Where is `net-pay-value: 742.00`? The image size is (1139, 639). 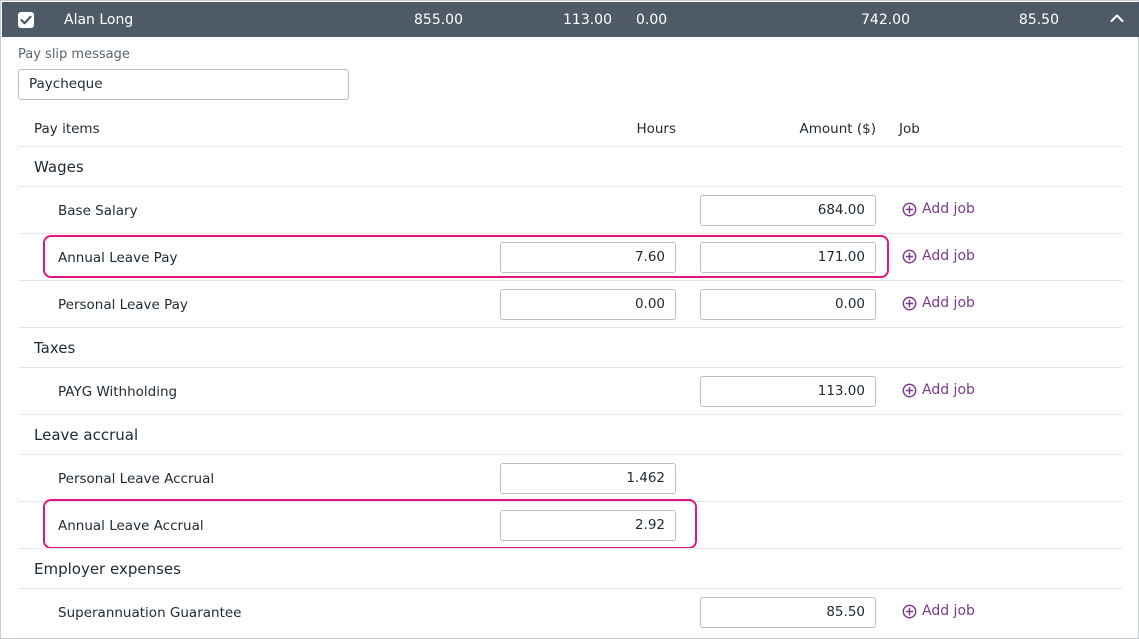 net-pay-value: 742.00 is located at coordinates (885, 20).